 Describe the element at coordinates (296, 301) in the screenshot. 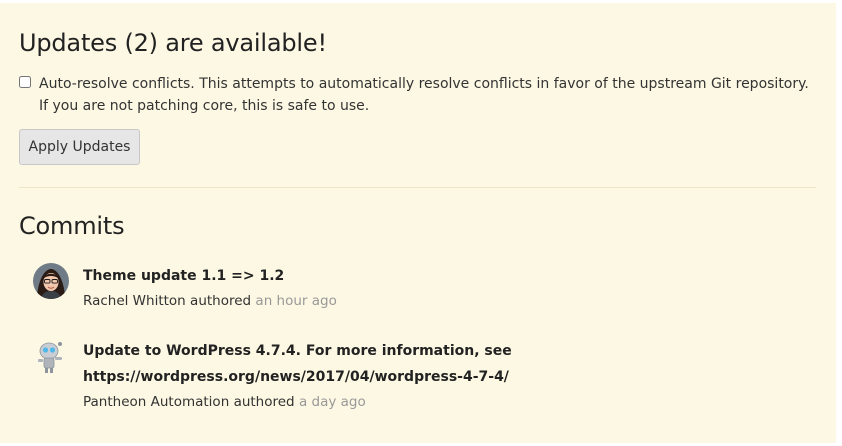

I see `commit-time: an hour ago` at that location.